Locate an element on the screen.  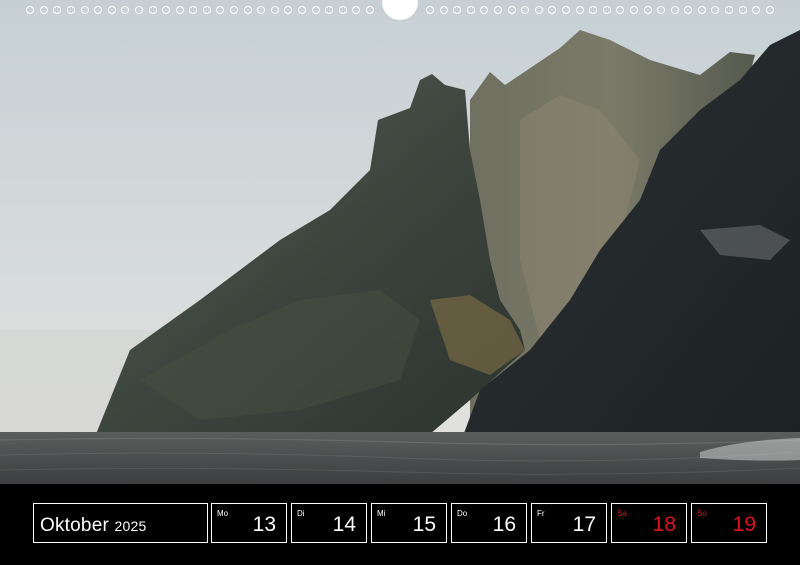
month-label-box: Oktober 2025 is located at coordinates (120, 523).